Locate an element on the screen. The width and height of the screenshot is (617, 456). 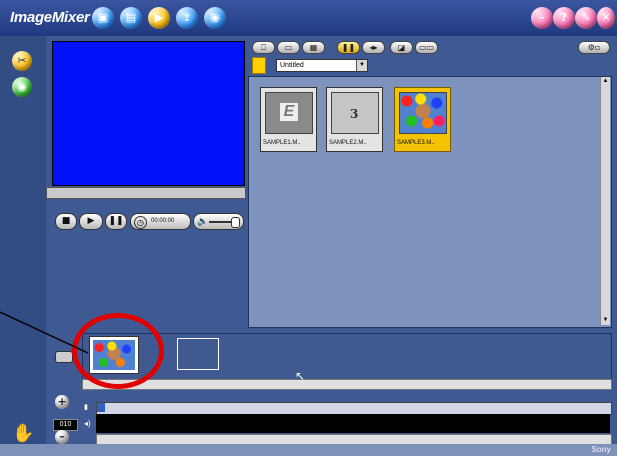
tools-icon: ✎ is located at coordinates (586, 18).